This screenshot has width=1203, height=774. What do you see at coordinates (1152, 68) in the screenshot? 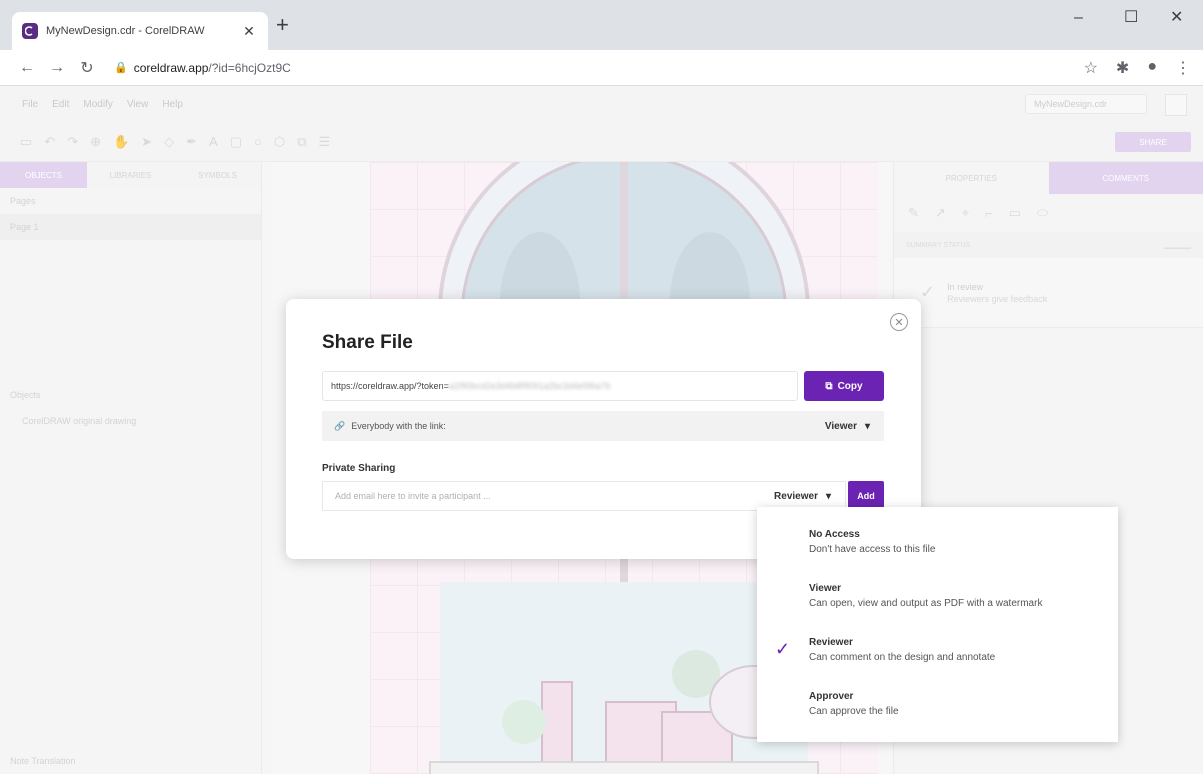
I see `profile-icon: ●` at bounding box center [1152, 68].